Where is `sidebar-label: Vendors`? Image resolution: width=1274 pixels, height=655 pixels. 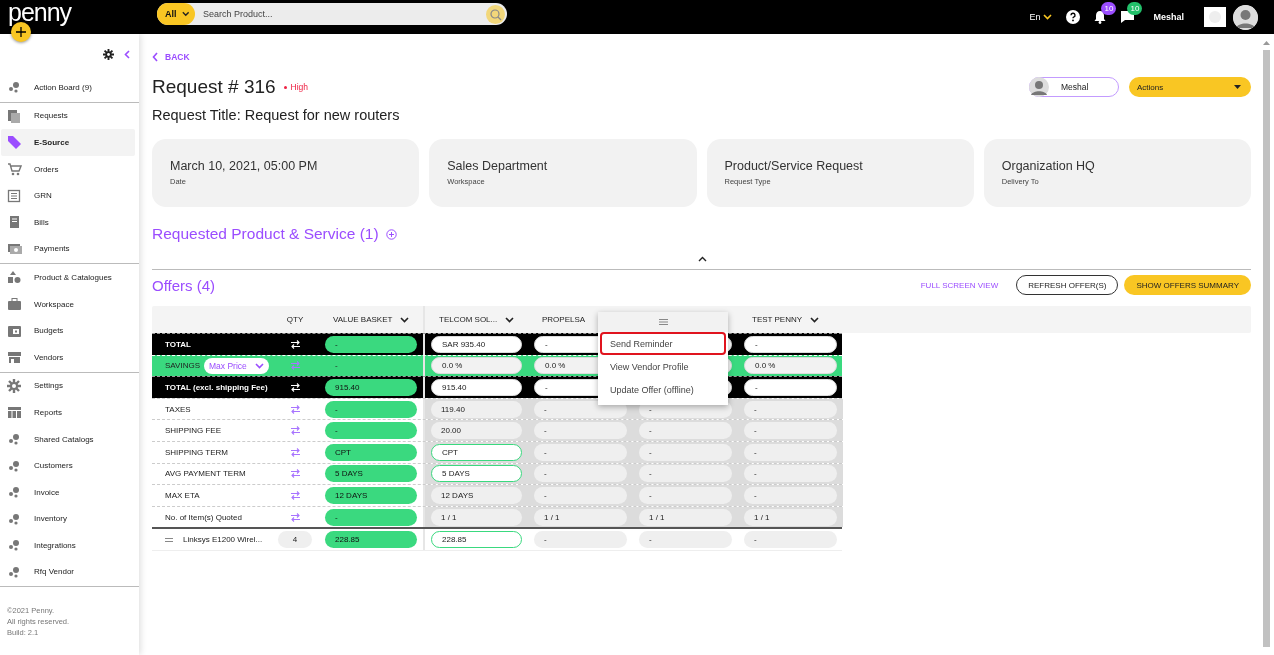
sidebar-label: Vendors is located at coordinates (49, 357).